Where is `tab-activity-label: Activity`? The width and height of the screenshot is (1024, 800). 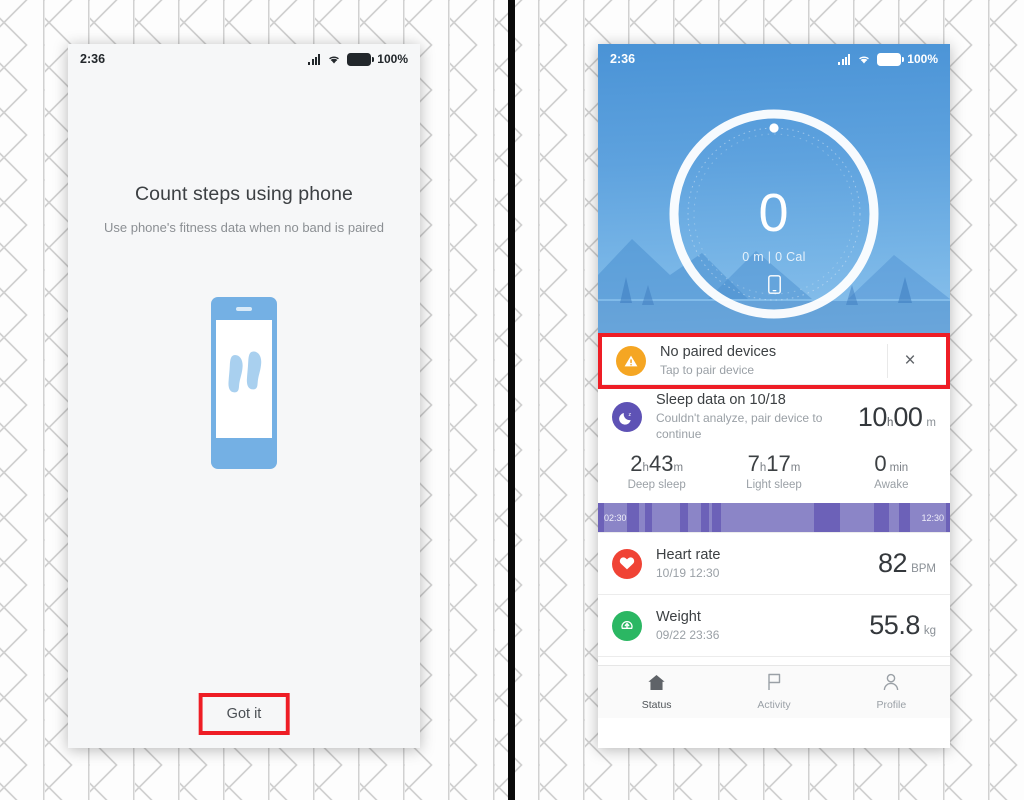
tab-activity-label: Activity is located at coordinates (774, 705).